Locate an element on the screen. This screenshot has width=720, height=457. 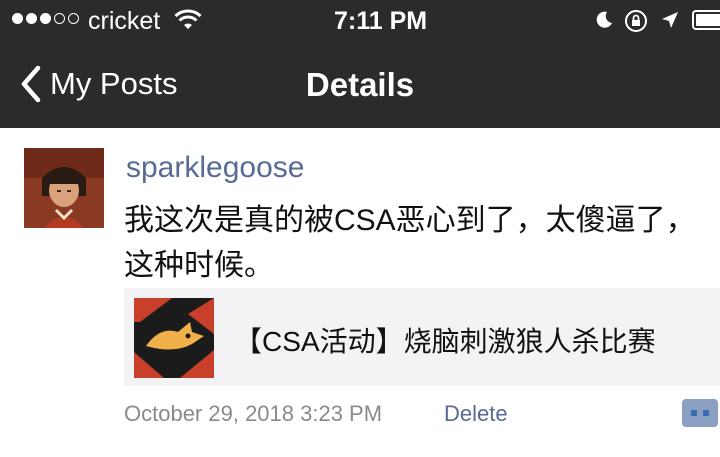
post-timestamp: October 29, 2018 3:23 PM is located at coordinates (253, 413).